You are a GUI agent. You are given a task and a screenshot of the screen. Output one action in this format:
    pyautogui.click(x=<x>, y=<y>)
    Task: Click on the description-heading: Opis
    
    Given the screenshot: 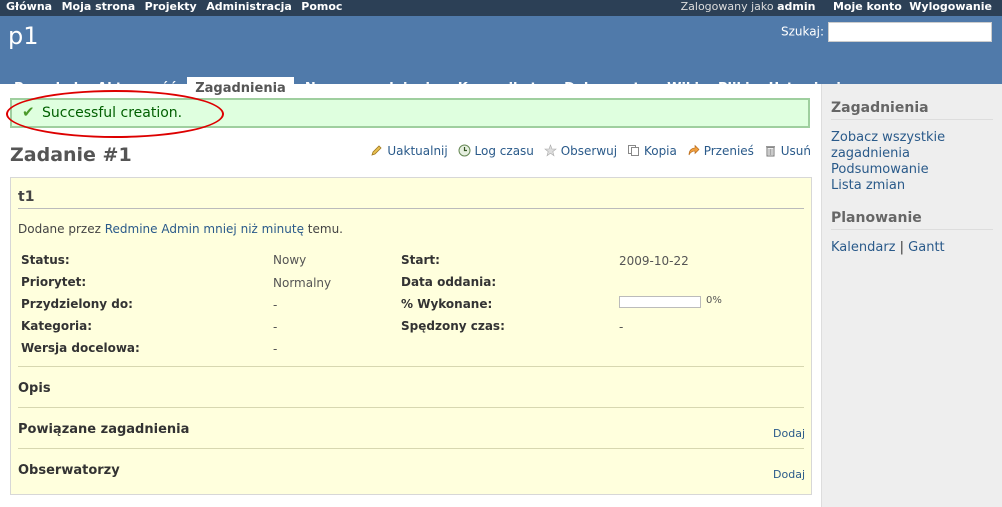 What is the action you would take?
    pyautogui.click(x=34, y=388)
    